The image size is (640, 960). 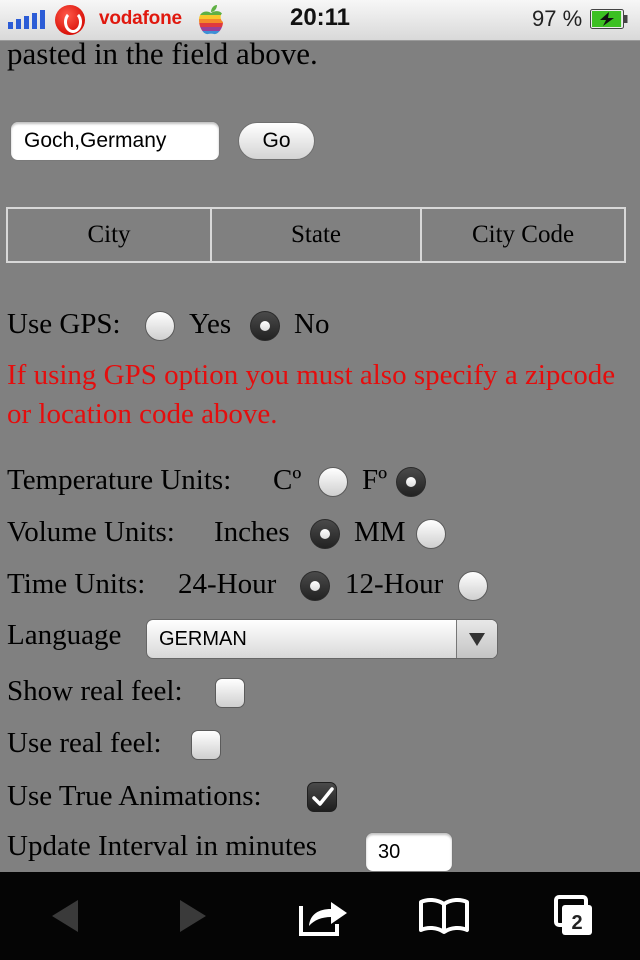 I want to click on inches-label: Inches, so click(x=252, y=532).